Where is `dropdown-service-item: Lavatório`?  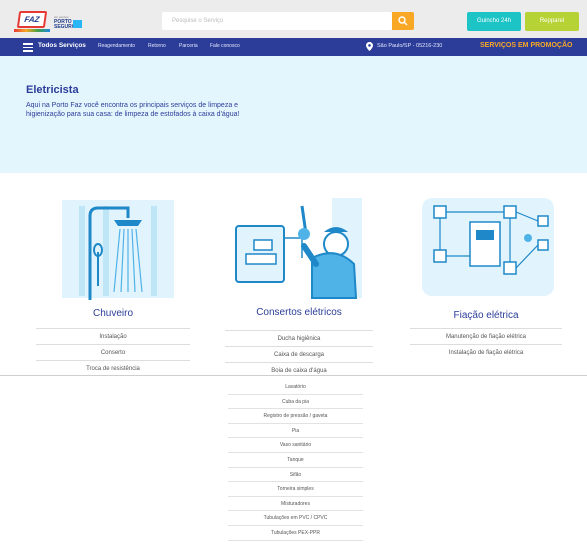 dropdown-service-item: Lavatório is located at coordinates (295, 387).